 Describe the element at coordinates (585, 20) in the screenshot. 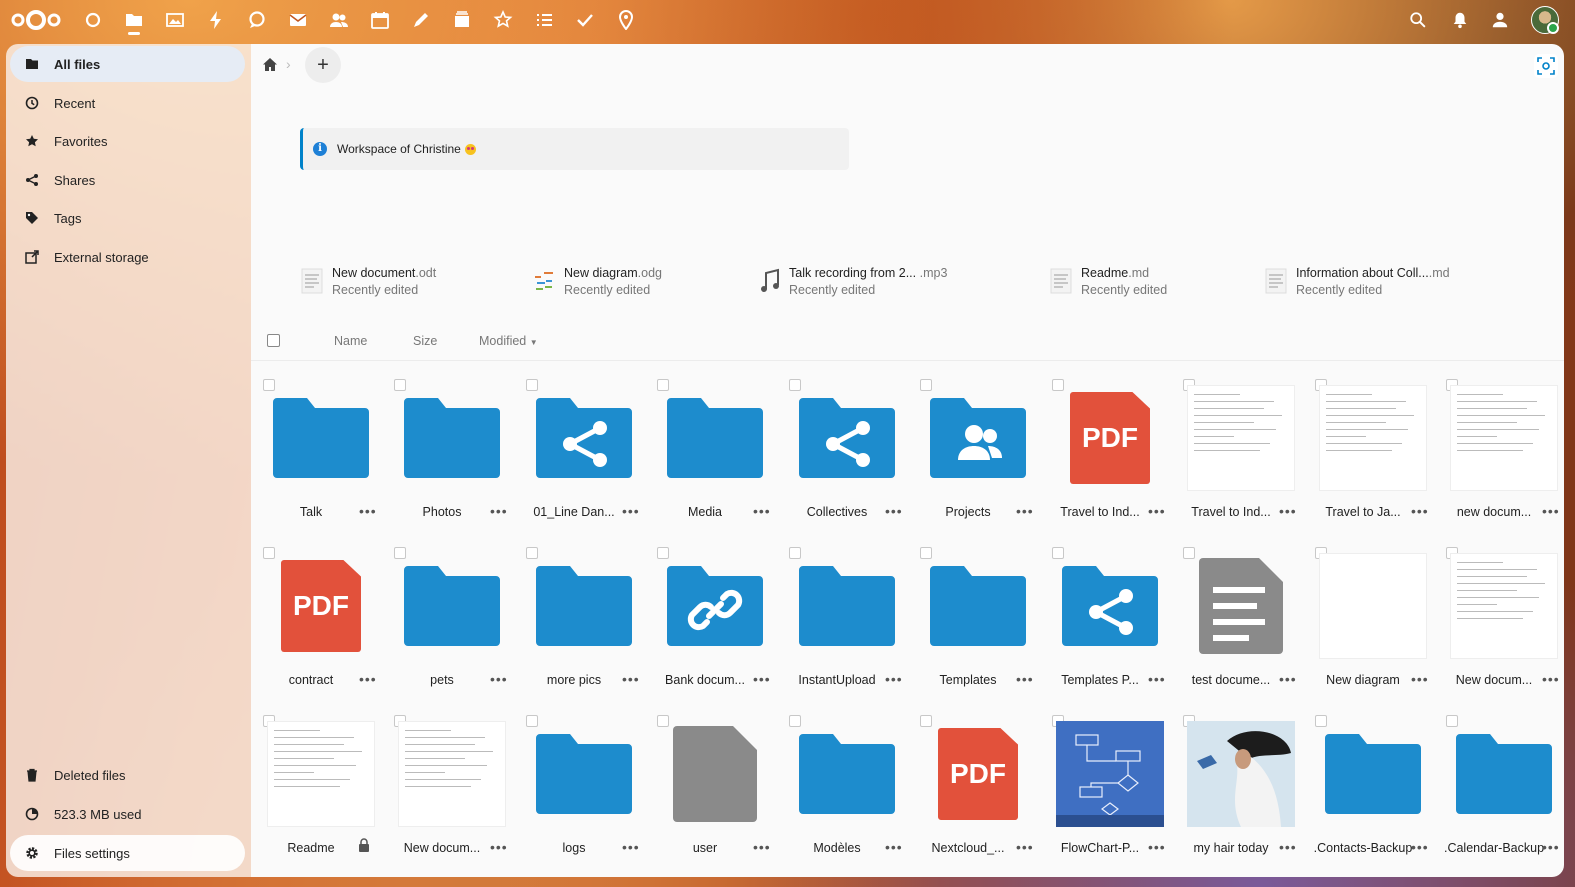

I see `checklist-icon` at that location.